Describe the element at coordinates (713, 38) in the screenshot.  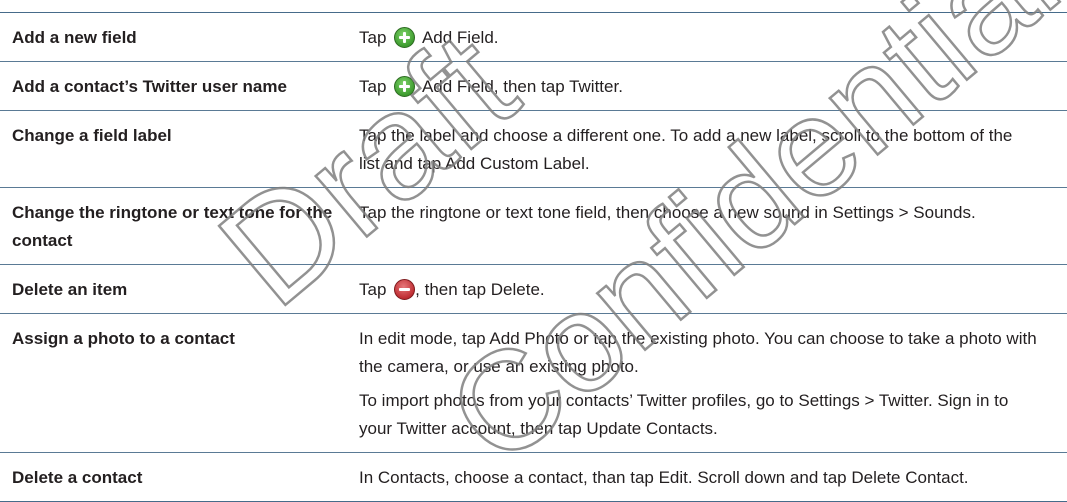
I see `action-cell: Tap Add Field.` at that location.